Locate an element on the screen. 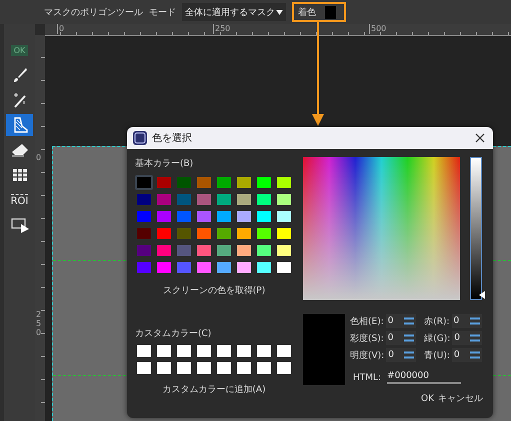  polygon-icon is located at coordinates (20, 125).